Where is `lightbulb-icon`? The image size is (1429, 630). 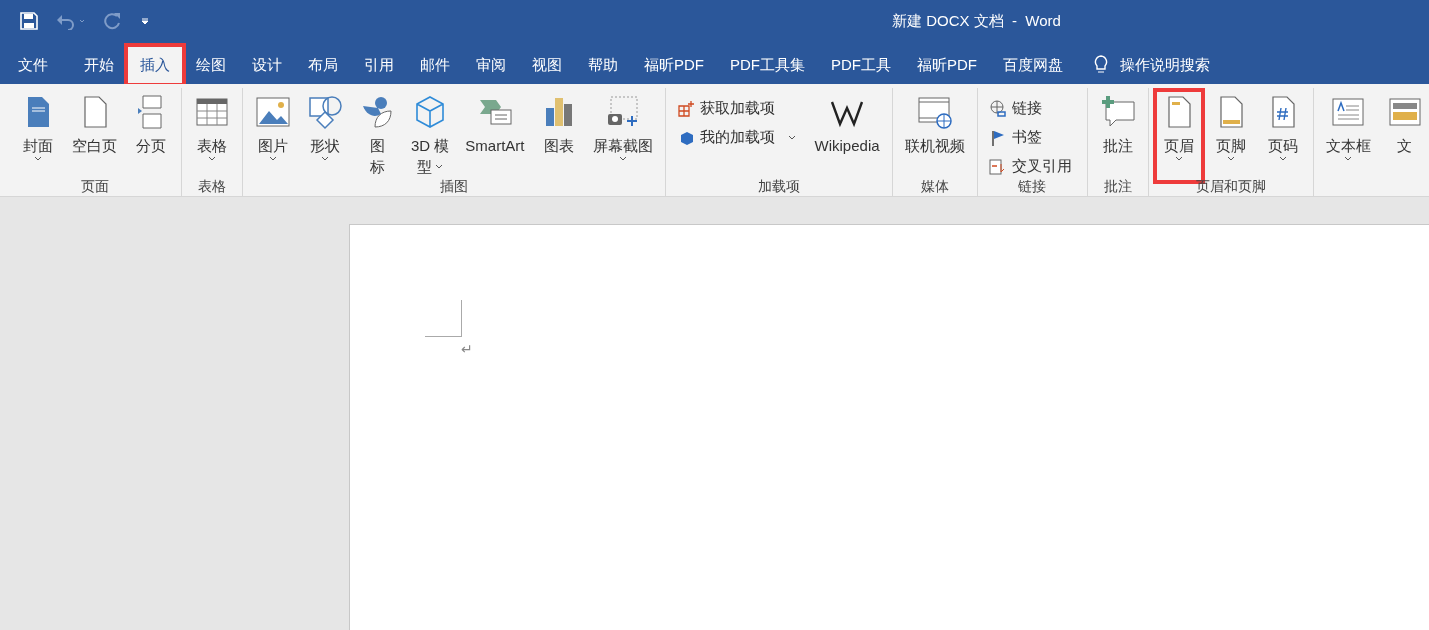 lightbulb-icon is located at coordinates (1101, 65).